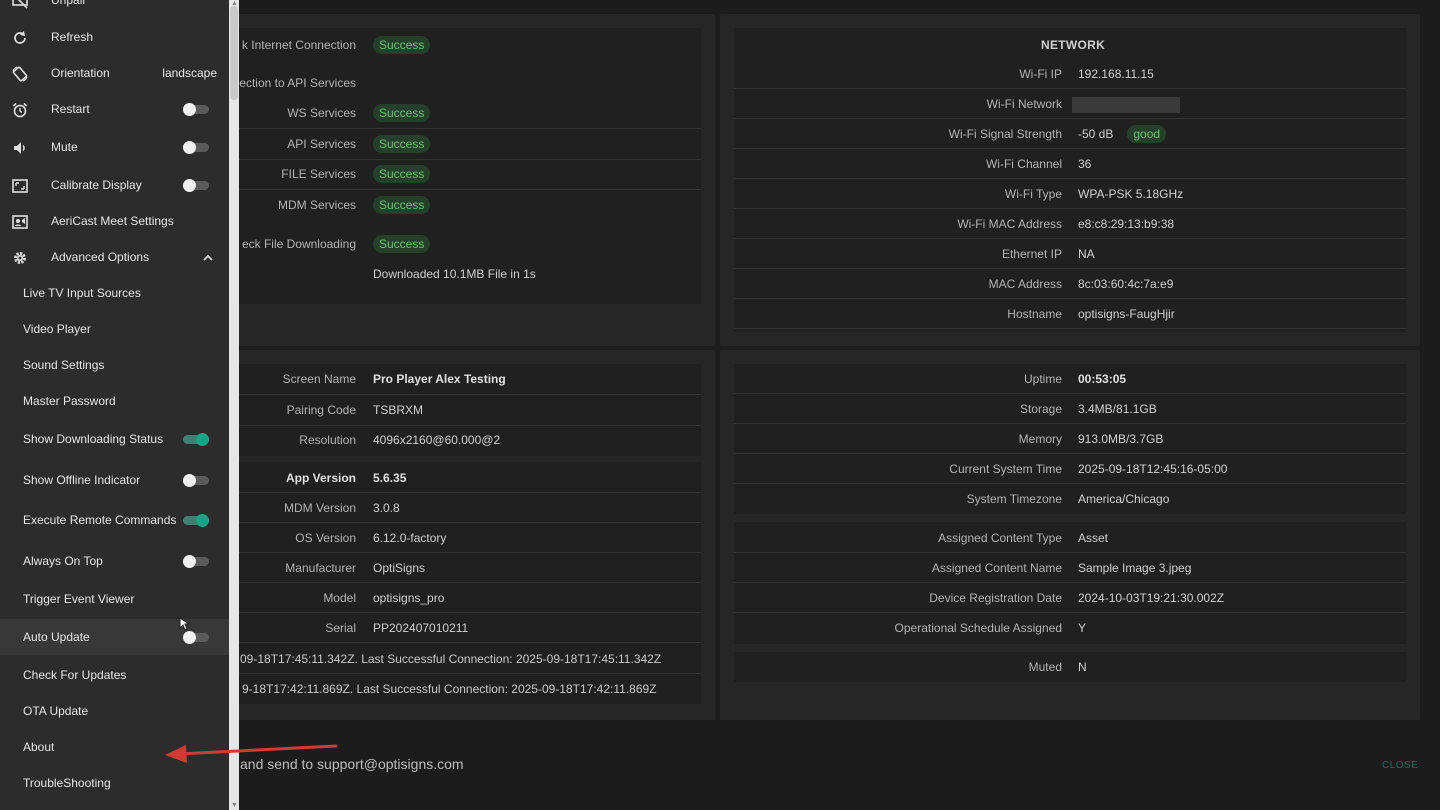 This screenshot has width=1440, height=810. What do you see at coordinates (466, 244) in the screenshot?
I see `file-download-row: eck File Downloading Success` at bounding box center [466, 244].